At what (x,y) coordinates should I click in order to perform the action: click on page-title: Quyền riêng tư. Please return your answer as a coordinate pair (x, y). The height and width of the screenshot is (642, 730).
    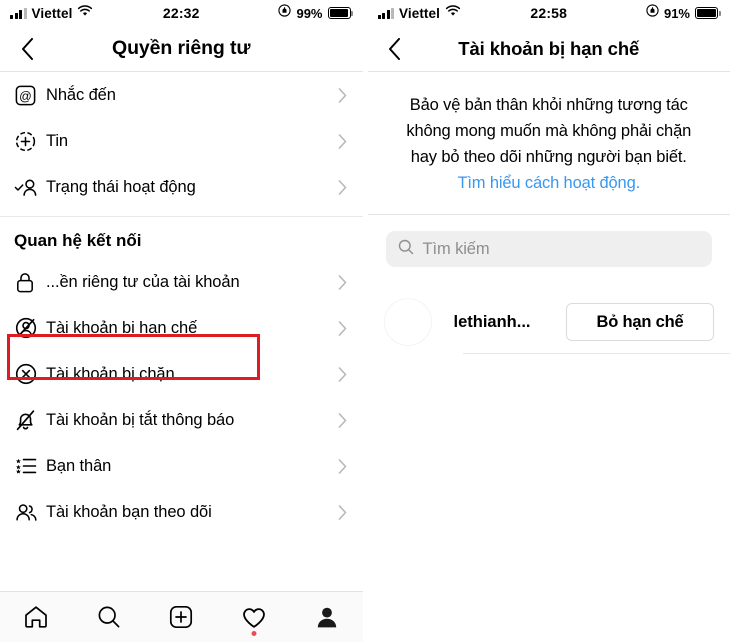
    Looking at the image, I should click on (181, 48).